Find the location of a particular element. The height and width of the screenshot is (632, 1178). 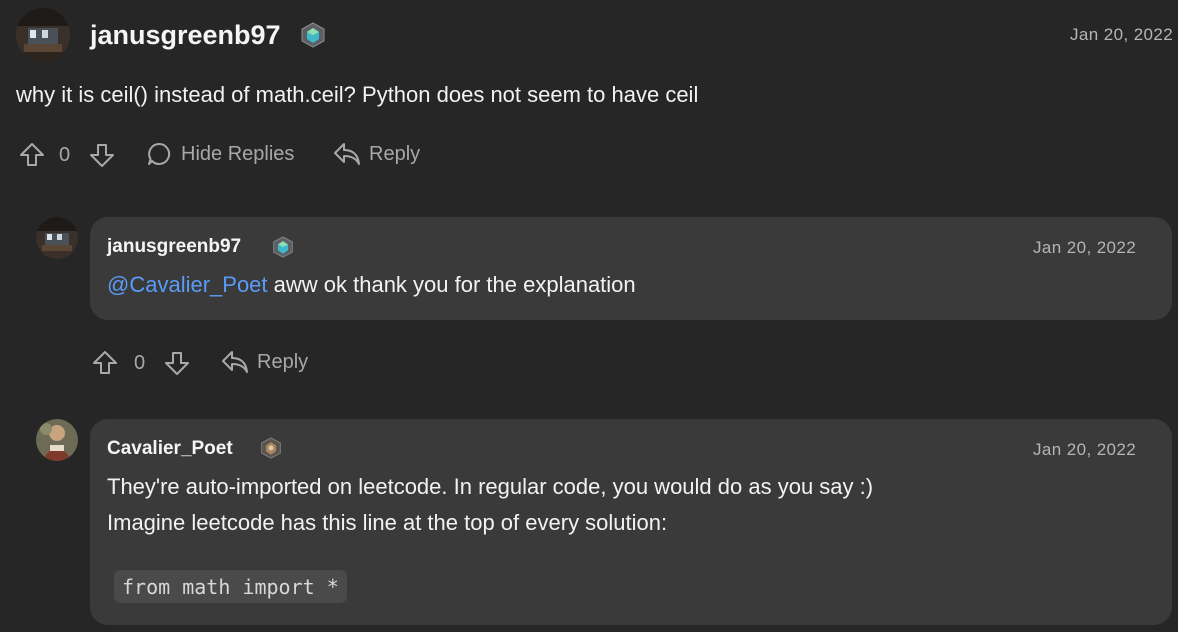

inline-code: from math import * is located at coordinates (230, 586).